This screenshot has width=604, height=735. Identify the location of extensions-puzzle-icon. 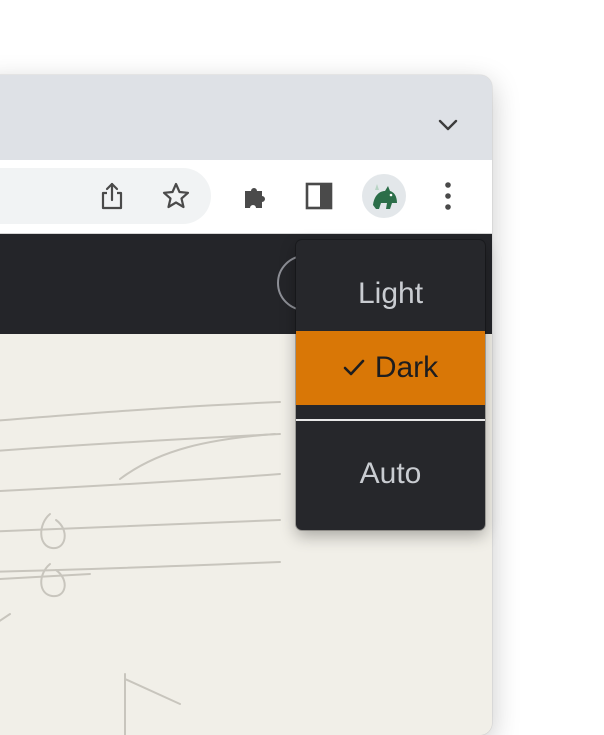
(255, 198).